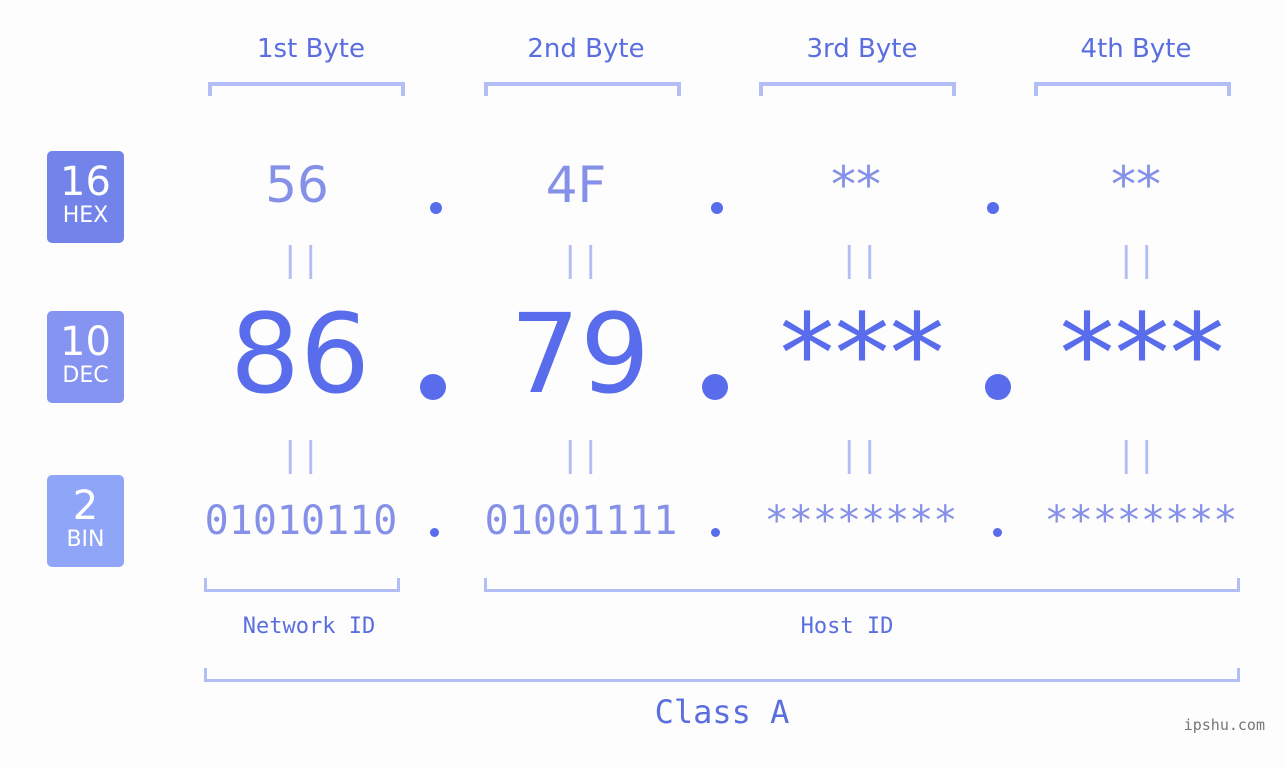  What do you see at coordinates (580, 354) in the screenshot?
I see `dec-byte-2: 79` at bounding box center [580, 354].